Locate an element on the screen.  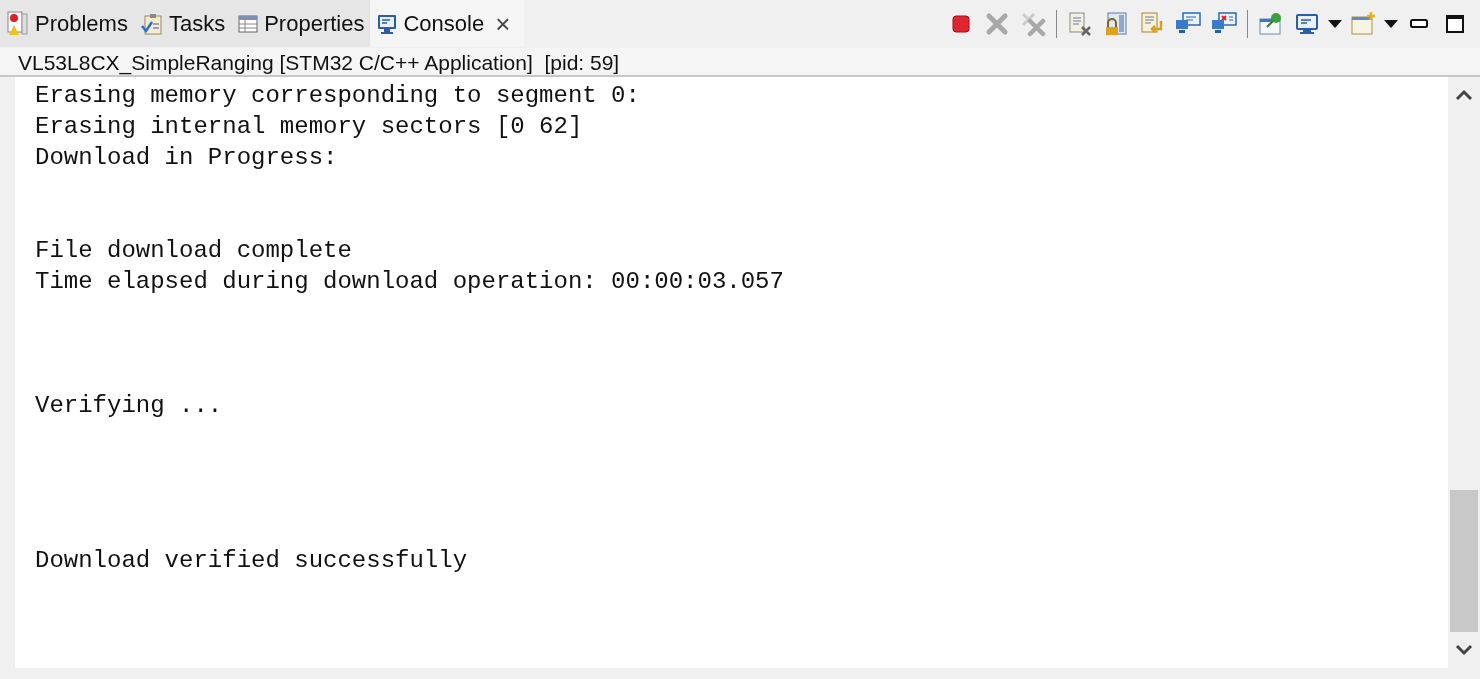
console-line: Erasing internal memory sectors [0 62] is located at coordinates (309, 127).